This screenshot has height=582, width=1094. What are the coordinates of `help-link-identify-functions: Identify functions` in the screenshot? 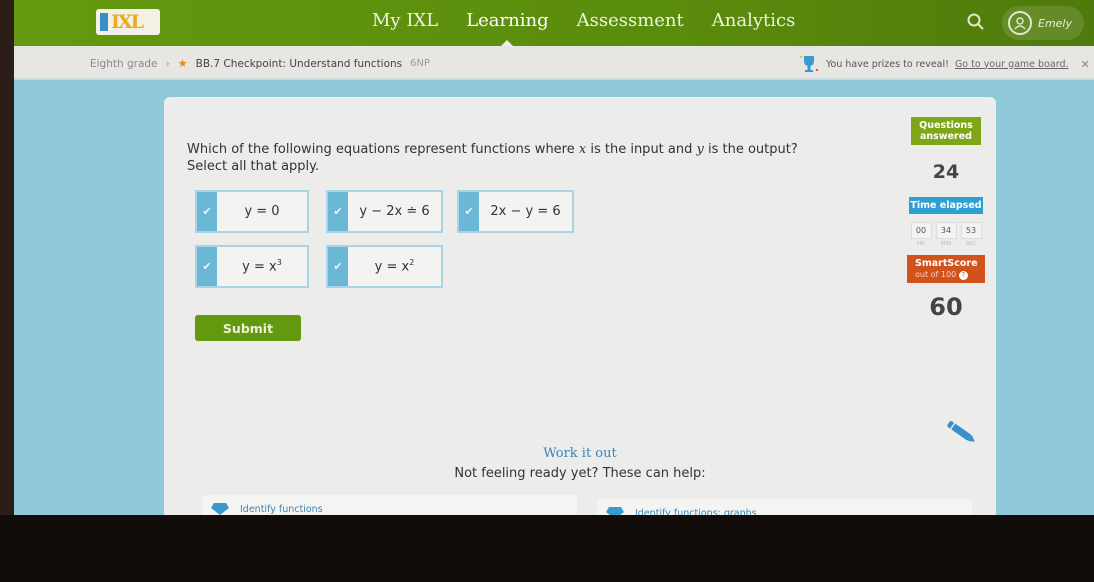 It's located at (389, 505).